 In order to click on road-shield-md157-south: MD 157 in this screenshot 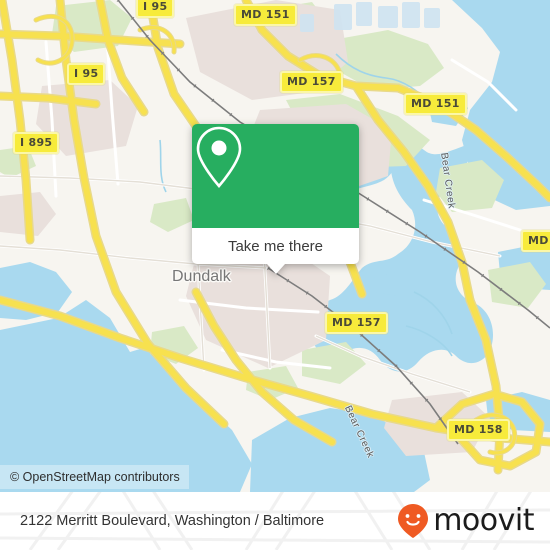, I will do `click(356, 323)`.